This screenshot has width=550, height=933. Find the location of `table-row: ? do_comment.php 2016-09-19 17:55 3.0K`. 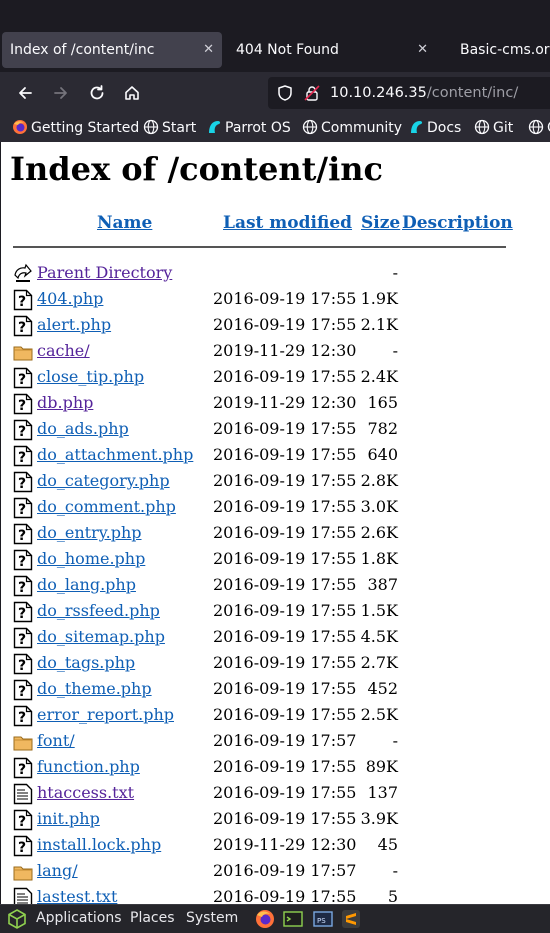

table-row: ? do_comment.php 2016-09-19 17:55 3.0K is located at coordinates (275, 507).